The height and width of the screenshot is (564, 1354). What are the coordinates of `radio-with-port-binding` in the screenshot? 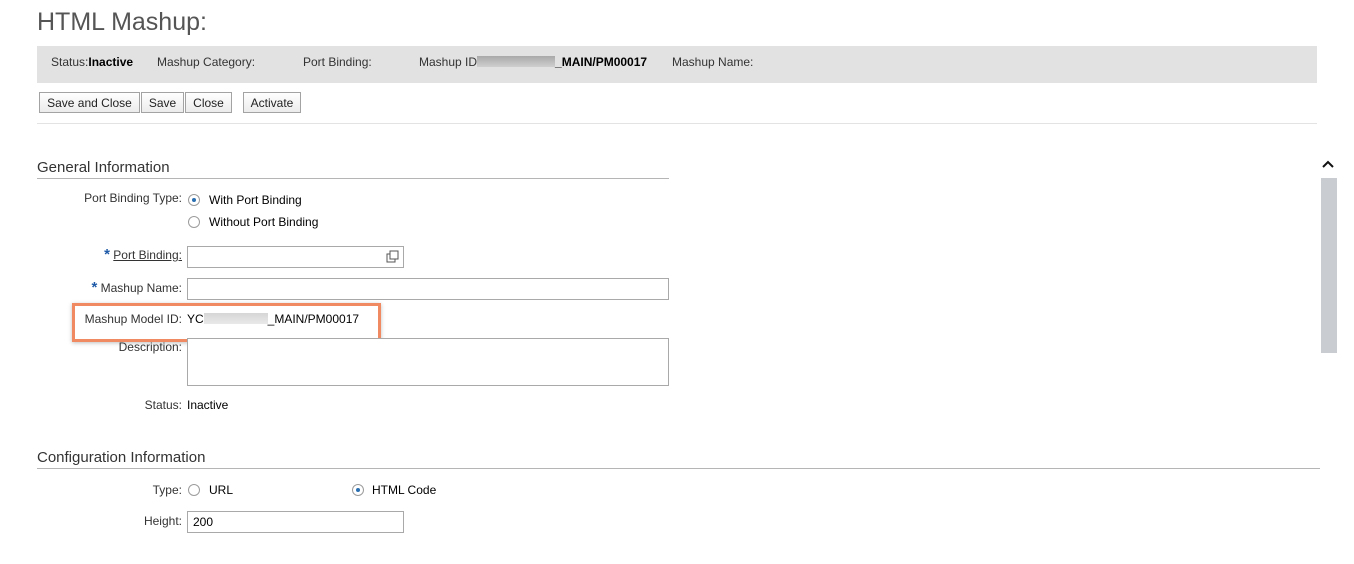 It's located at (194, 200).